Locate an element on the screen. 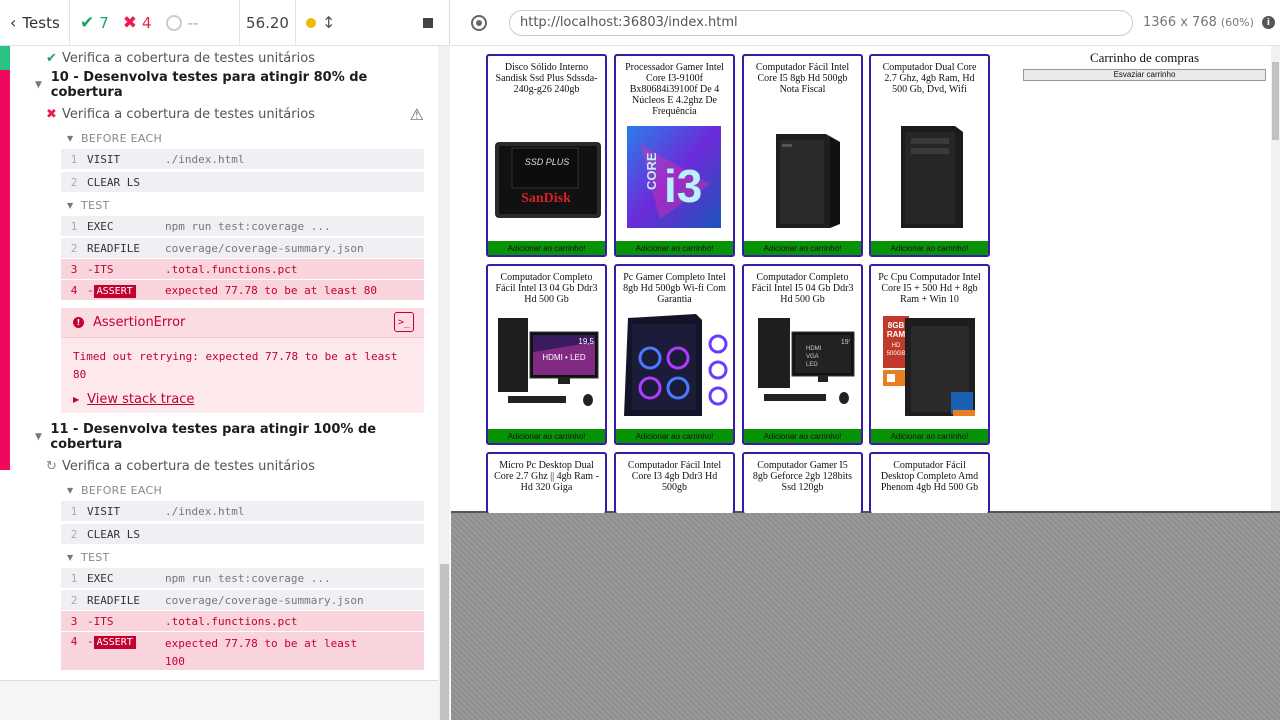 The image size is (1280, 720). cmd-msg: ./index.html is located at coordinates (205, 511).